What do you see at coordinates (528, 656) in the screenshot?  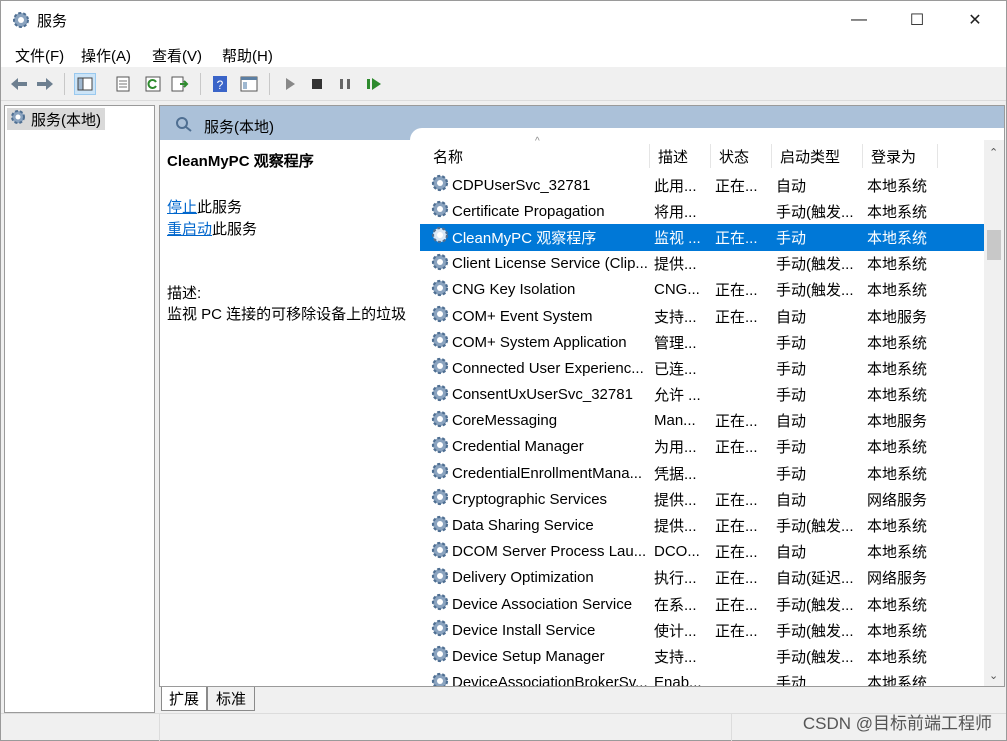 I see `service-name: Device Setup Manager` at bounding box center [528, 656].